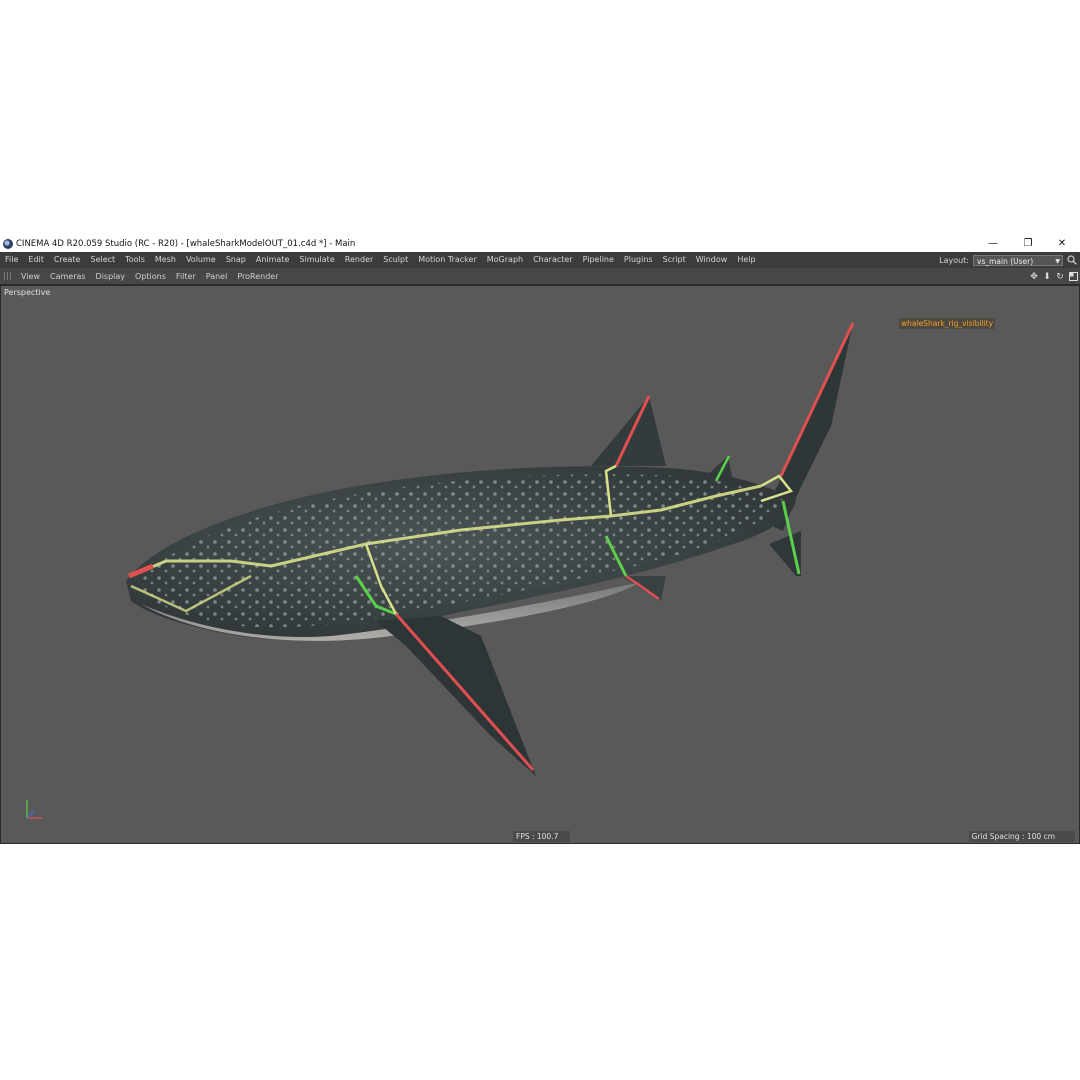 Image resolution: width=1080 pixels, height=1080 pixels. I want to click on menu-simulate: Simulate, so click(316, 260).